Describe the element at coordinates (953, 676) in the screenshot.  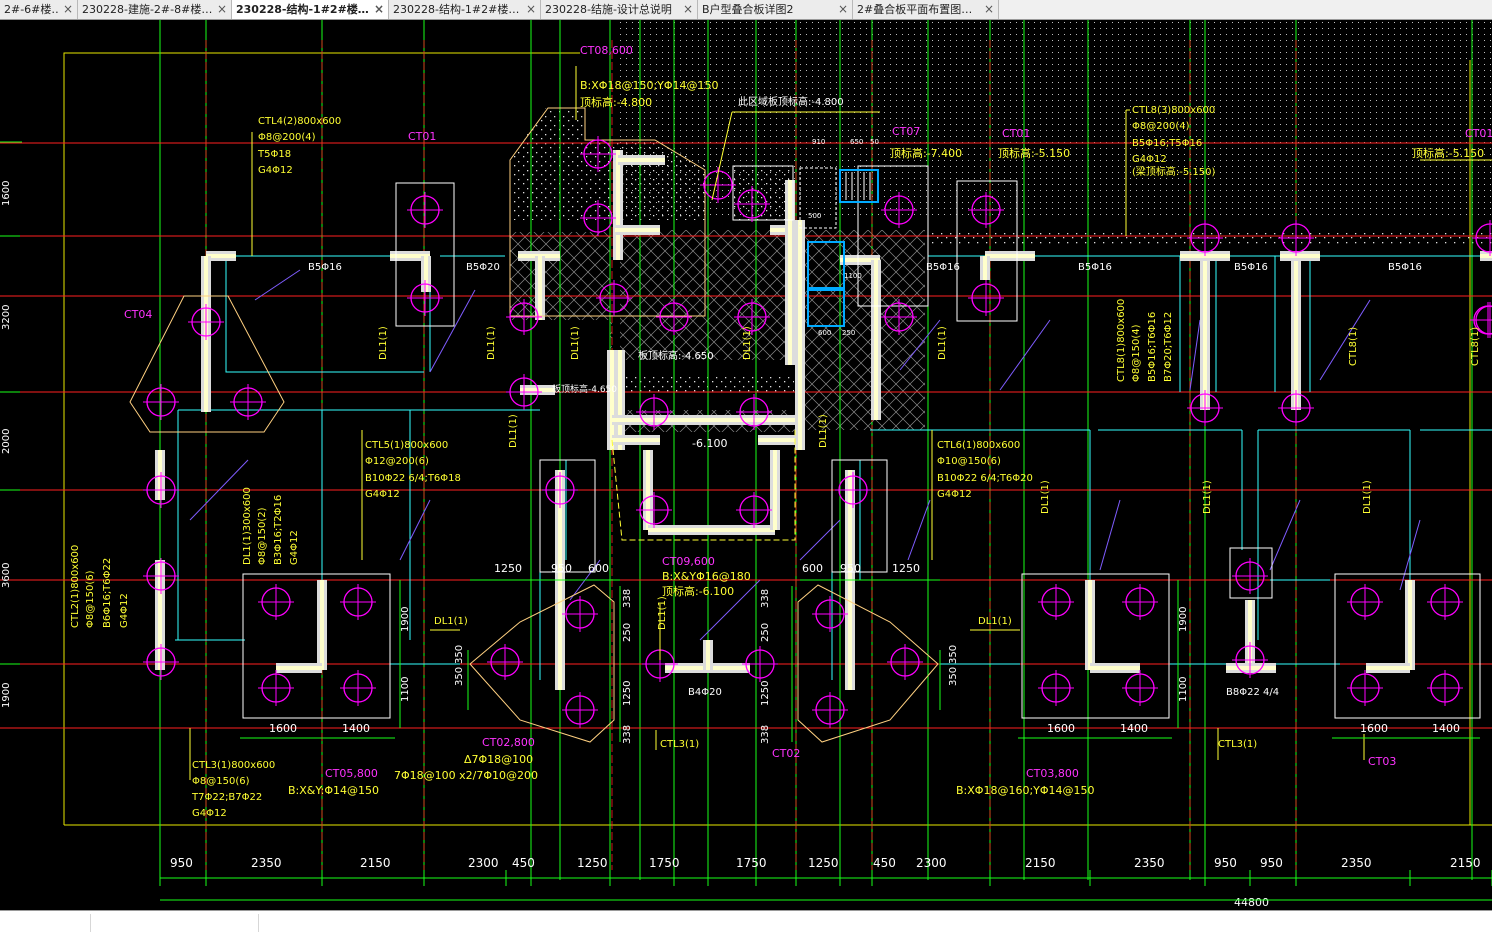
I see `ldim-350c: 350` at that location.